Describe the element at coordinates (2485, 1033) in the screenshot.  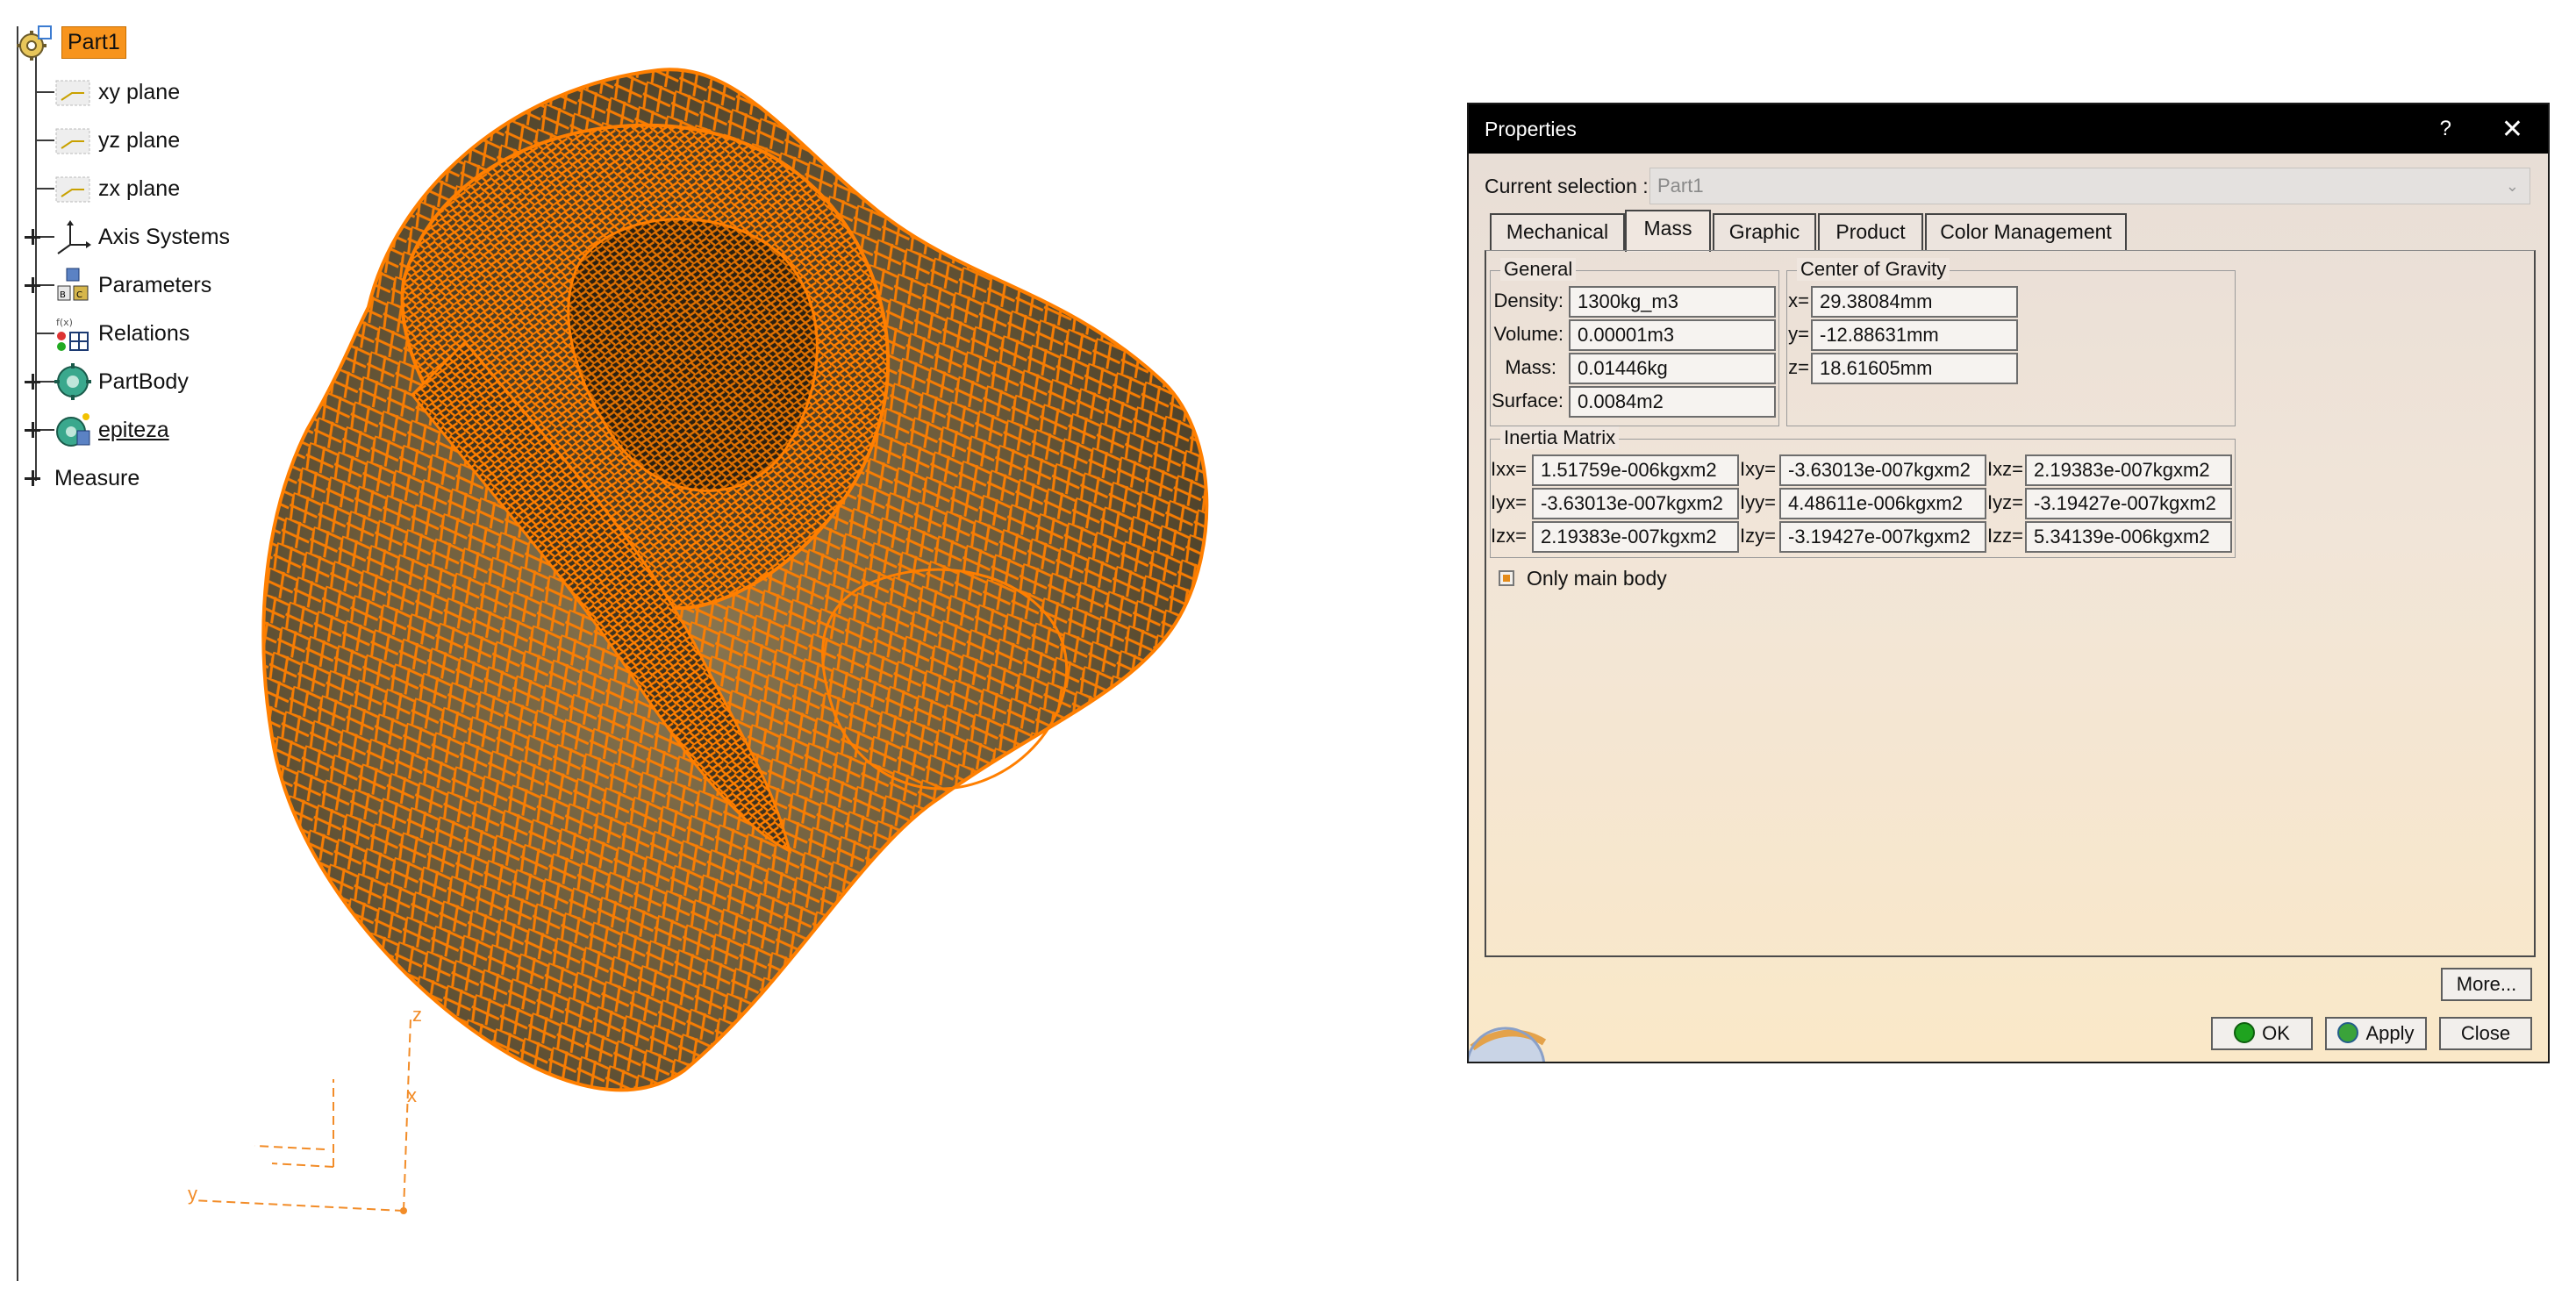
I see `close-button: Close` at that location.